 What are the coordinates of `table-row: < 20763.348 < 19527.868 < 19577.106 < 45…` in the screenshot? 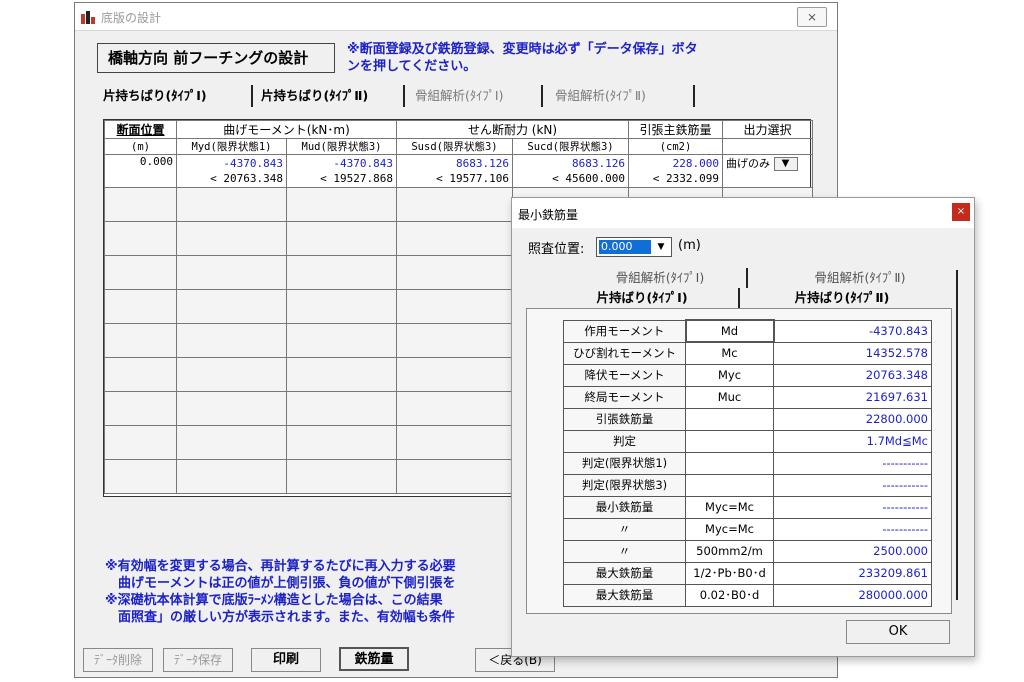 It's located at (459, 179).